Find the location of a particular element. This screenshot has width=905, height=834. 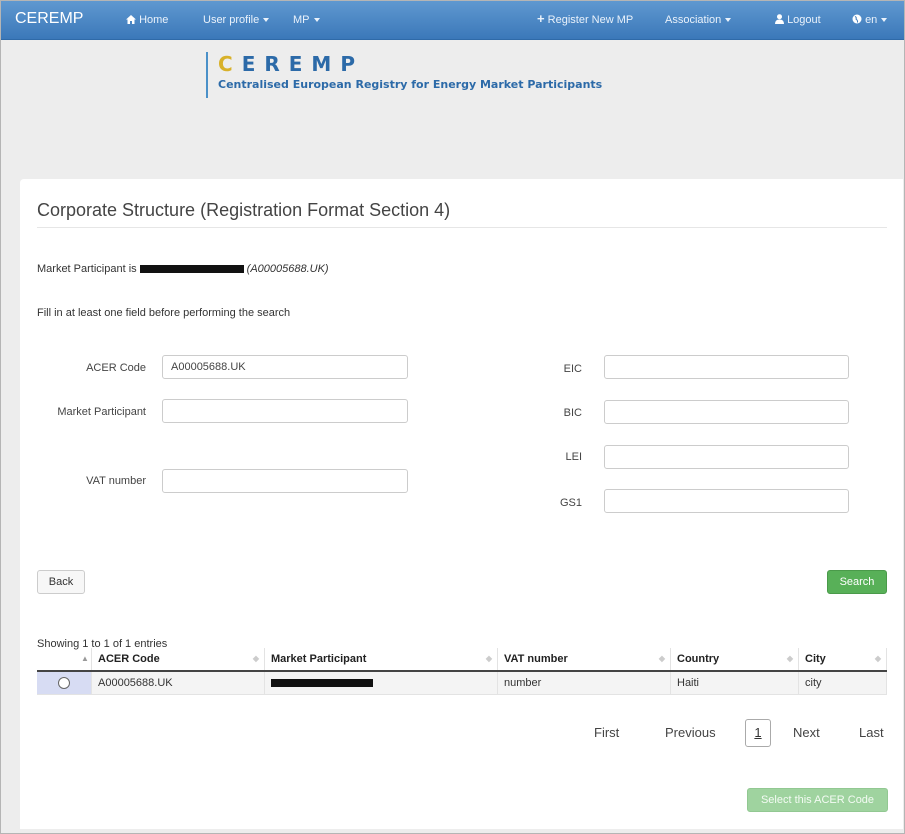

cell-market-participant is located at coordinates (381, 683).